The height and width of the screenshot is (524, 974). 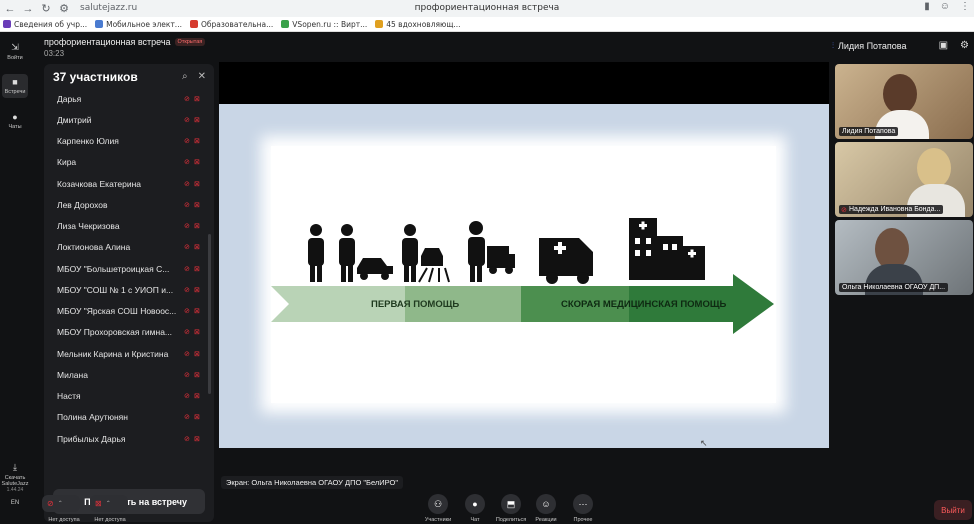 What do you see at coordinates (28, 9) in the screenshot?
I see `forward-icon: →` at bounding box center [28, 9].